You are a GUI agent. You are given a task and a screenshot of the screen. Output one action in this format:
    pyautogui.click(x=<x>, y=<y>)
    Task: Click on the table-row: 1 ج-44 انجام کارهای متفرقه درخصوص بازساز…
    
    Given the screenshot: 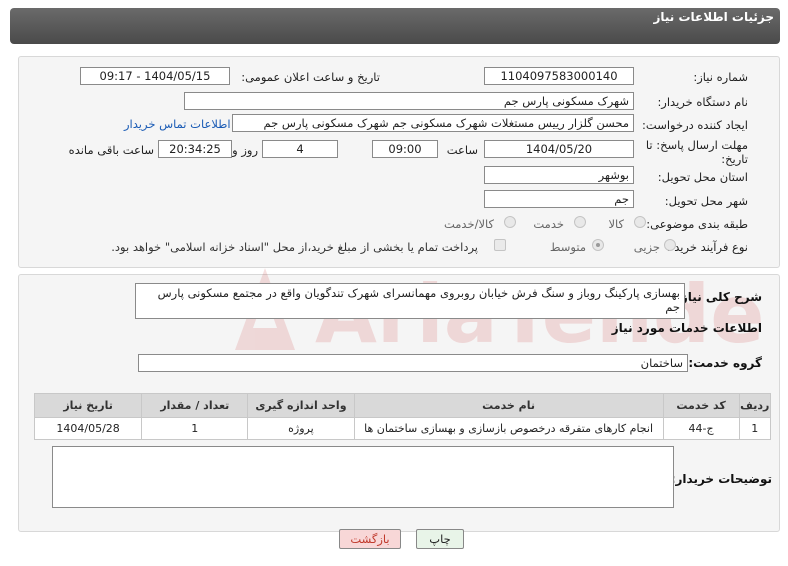 What is the action you would take?
    pyautogui.click(x=402, y=428)
    